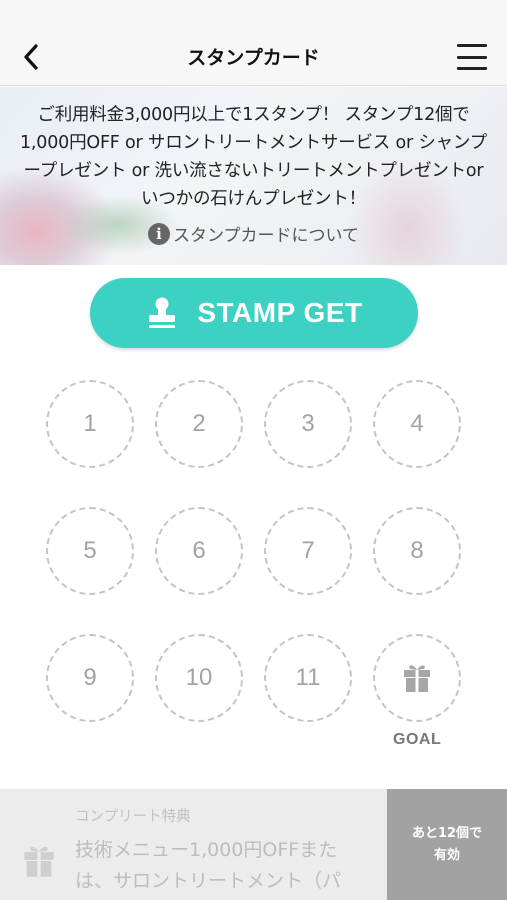 The height and width of the screenshot is (900, 507). What do you see at coordinates (472, 45) in the screenshot?
I see `hamburger-icon` at bounding box center [472, 45].